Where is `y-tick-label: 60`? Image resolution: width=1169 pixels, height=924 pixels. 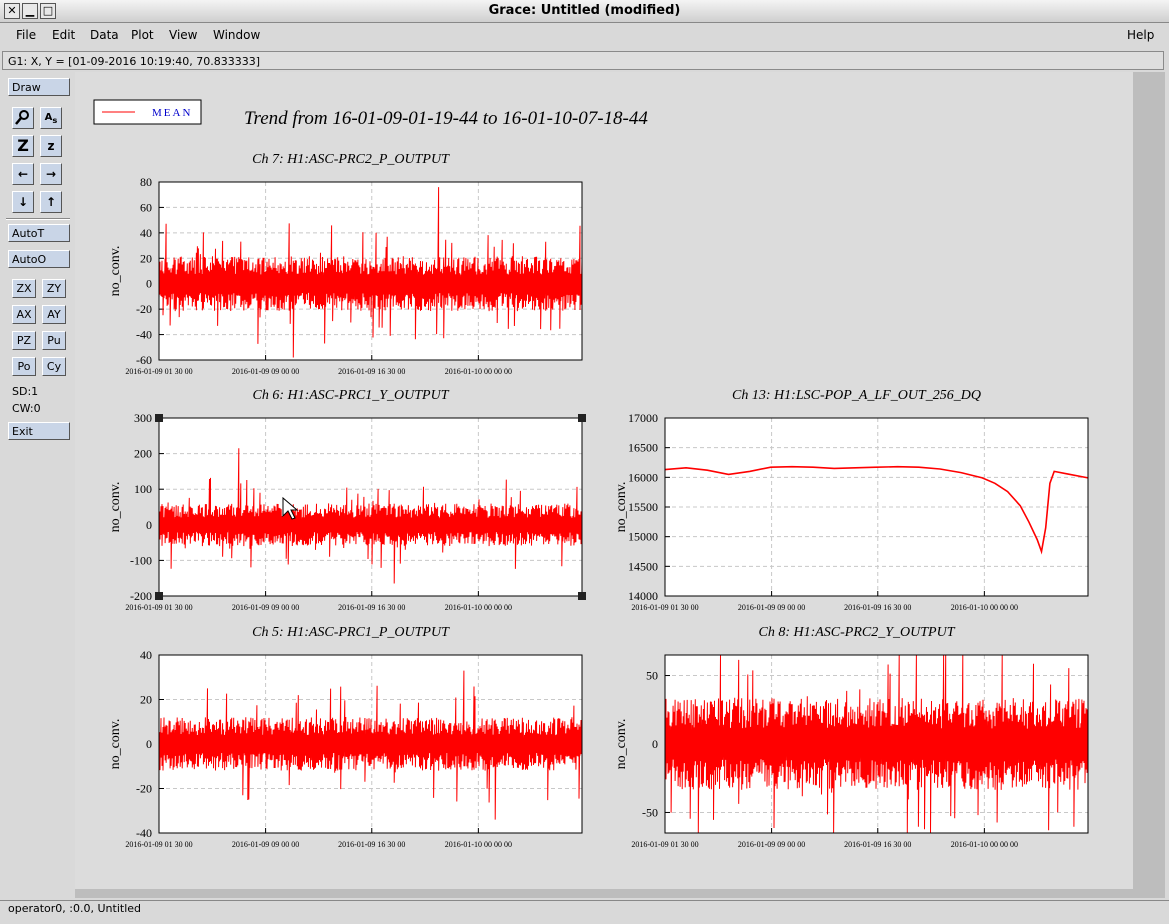 y-tick-label: 60 is located at coordinates (146, 207).